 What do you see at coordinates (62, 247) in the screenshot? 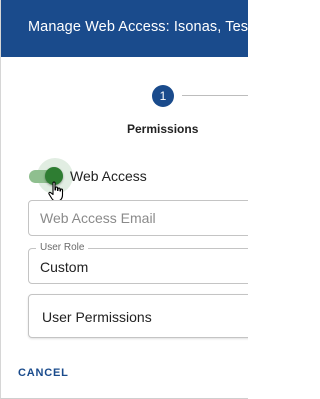
I see `user-role-legend: User Role` at bounding box center [62, 247].